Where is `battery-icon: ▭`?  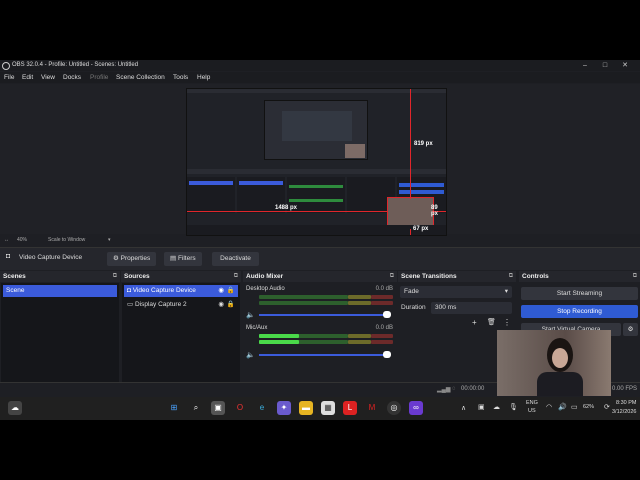
battery-icon: ▭ is located at coordinates (574, 407).